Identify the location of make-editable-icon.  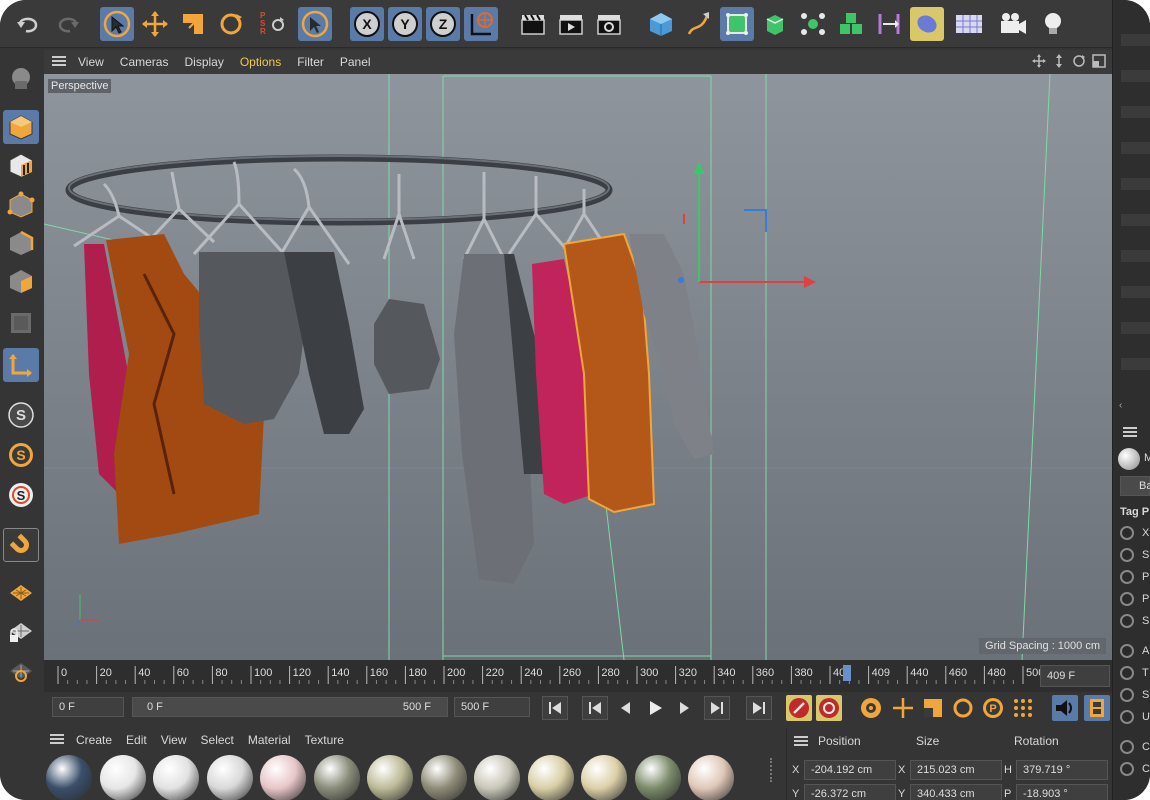
(21, 79).